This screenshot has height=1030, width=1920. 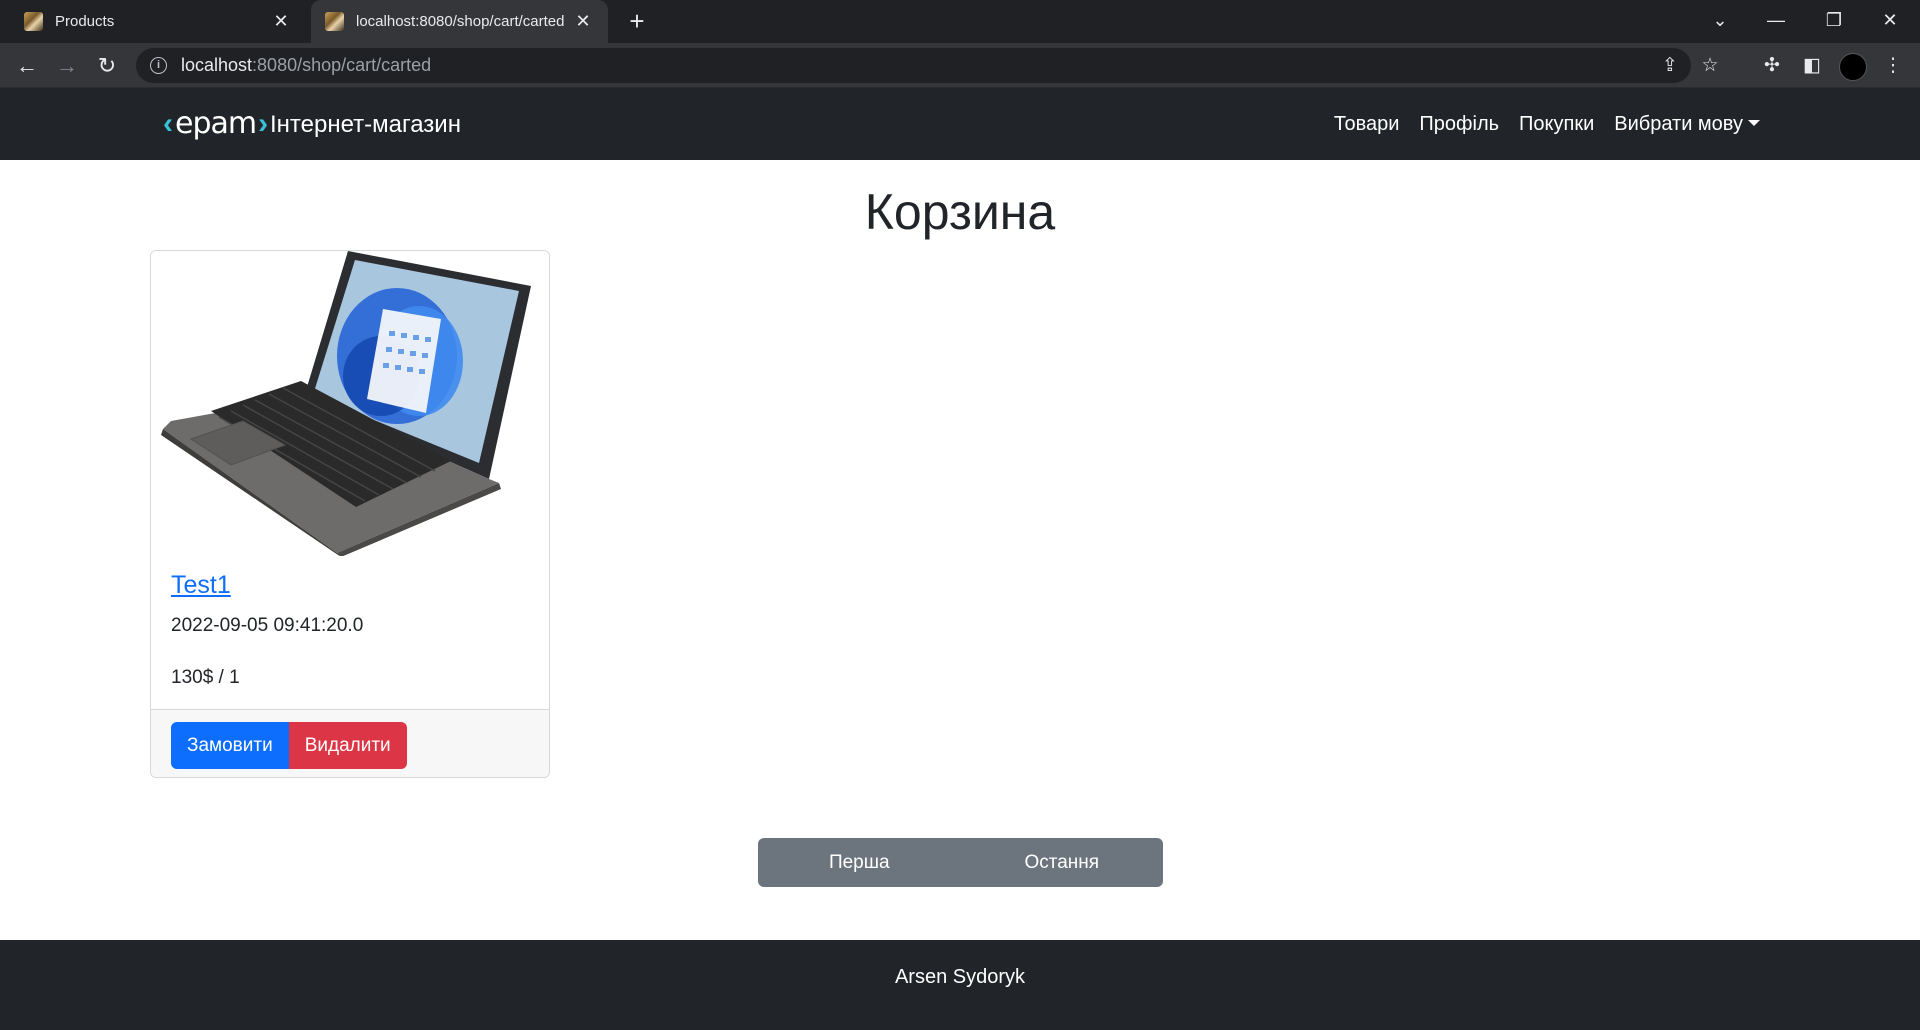 I want to click on site-info-icon: i, so click(x=158, y=65).